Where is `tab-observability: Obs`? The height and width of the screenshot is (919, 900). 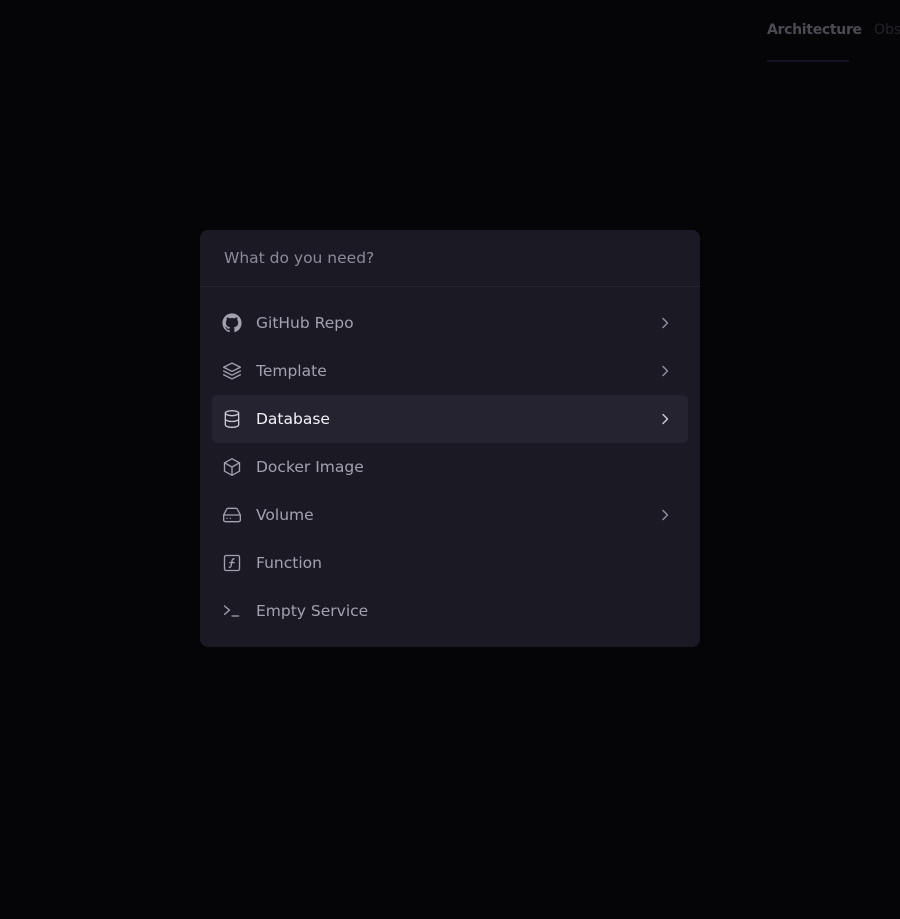 tab-observability: Obs is located at coordinates (887, 30).